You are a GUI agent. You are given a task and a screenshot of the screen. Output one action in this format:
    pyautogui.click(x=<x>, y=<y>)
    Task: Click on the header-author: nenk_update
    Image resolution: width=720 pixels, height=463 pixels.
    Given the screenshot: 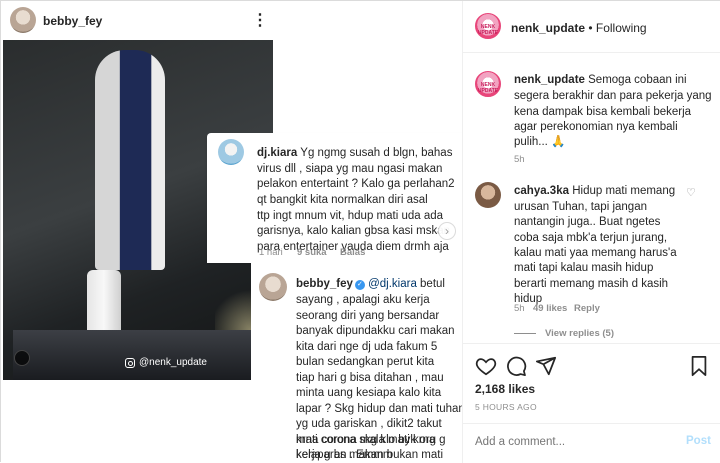 What is the action you would take?
    pyautogui.click(x=548, y=28)
    